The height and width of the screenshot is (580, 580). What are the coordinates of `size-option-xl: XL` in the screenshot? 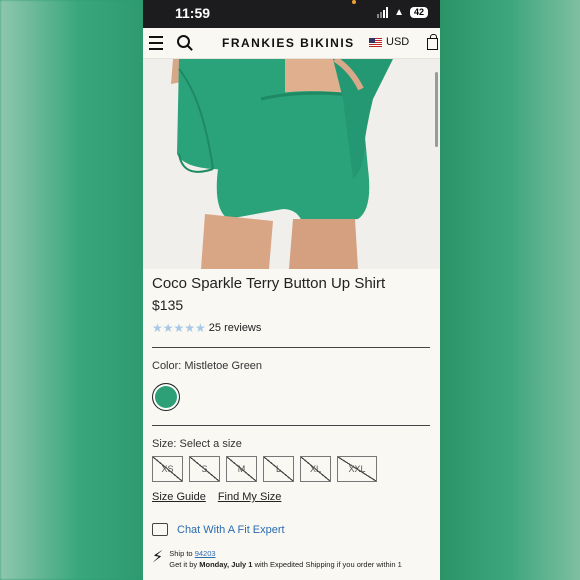 It's located at (315, 469).